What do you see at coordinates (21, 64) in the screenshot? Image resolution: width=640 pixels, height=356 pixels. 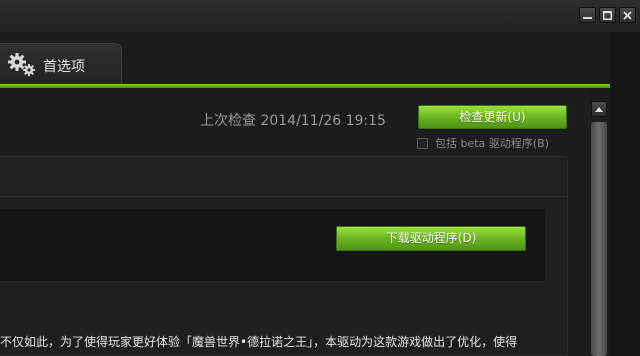 I see `gears-icon` at bounding box center [21, 64].